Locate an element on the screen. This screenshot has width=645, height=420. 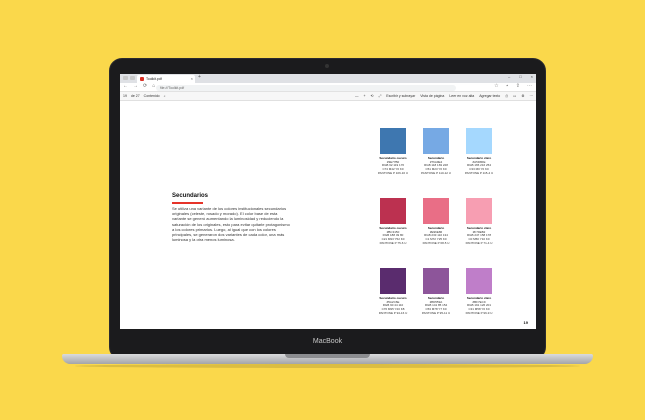
swatch-spec: PANTONE P 115-4 U is located at coordinates (479, 172).